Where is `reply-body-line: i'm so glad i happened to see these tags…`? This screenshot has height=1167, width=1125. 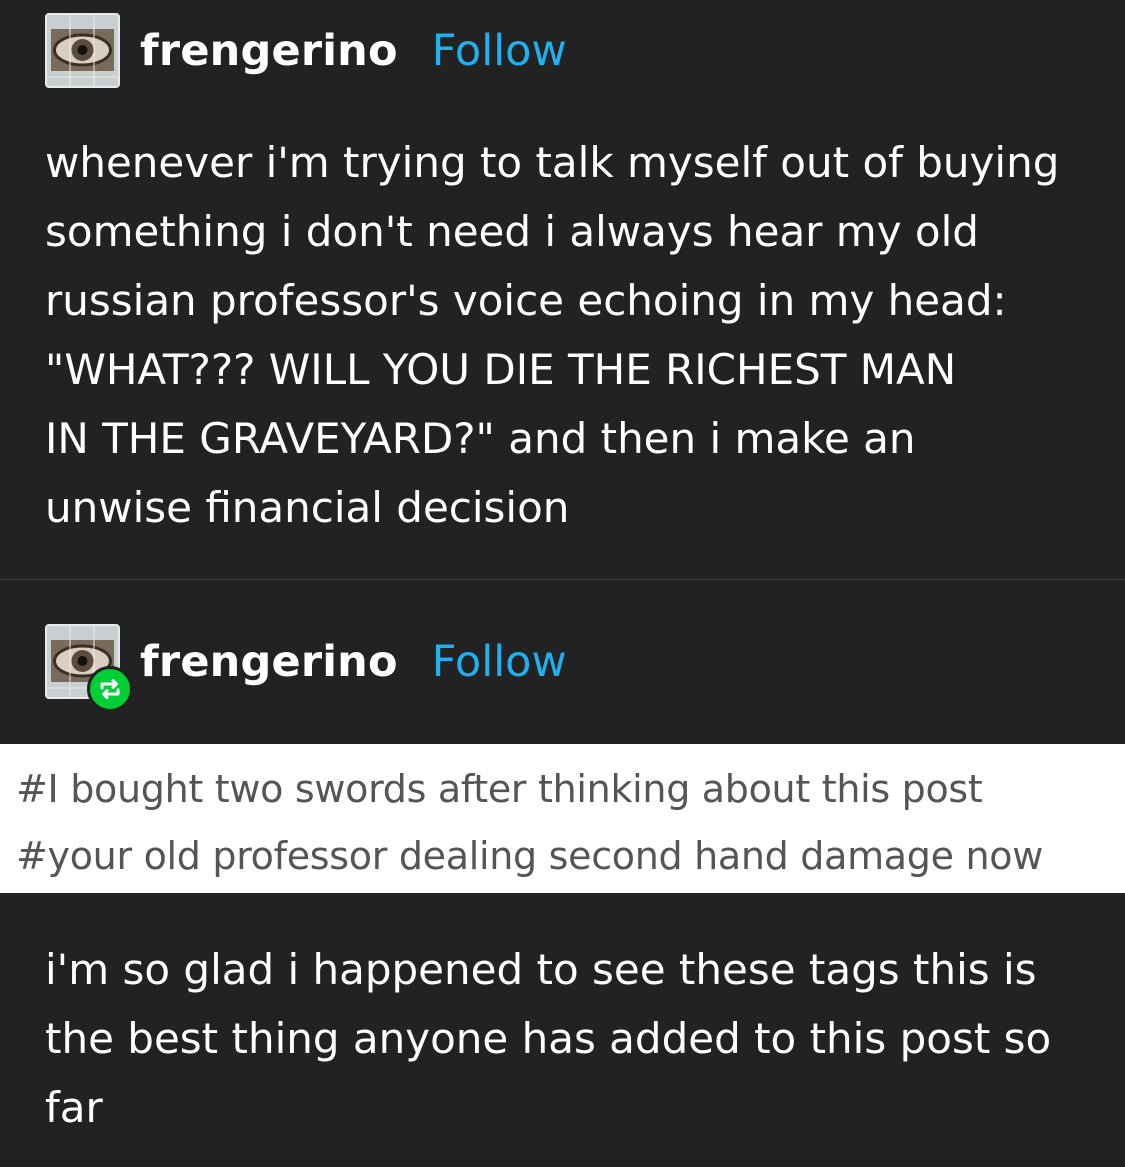 reply-body-line: i'm so glad i happened to see these tags… is located at coordinates (541, 969).